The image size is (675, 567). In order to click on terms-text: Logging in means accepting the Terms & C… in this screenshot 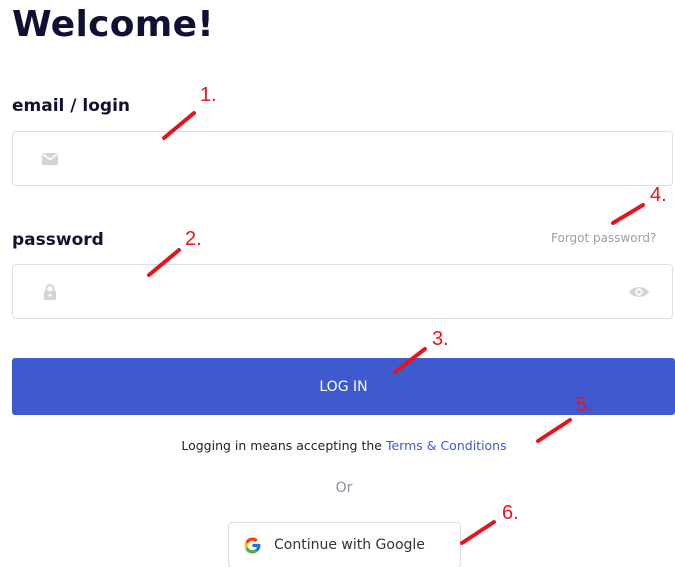, I will do `click(337, 445)`.